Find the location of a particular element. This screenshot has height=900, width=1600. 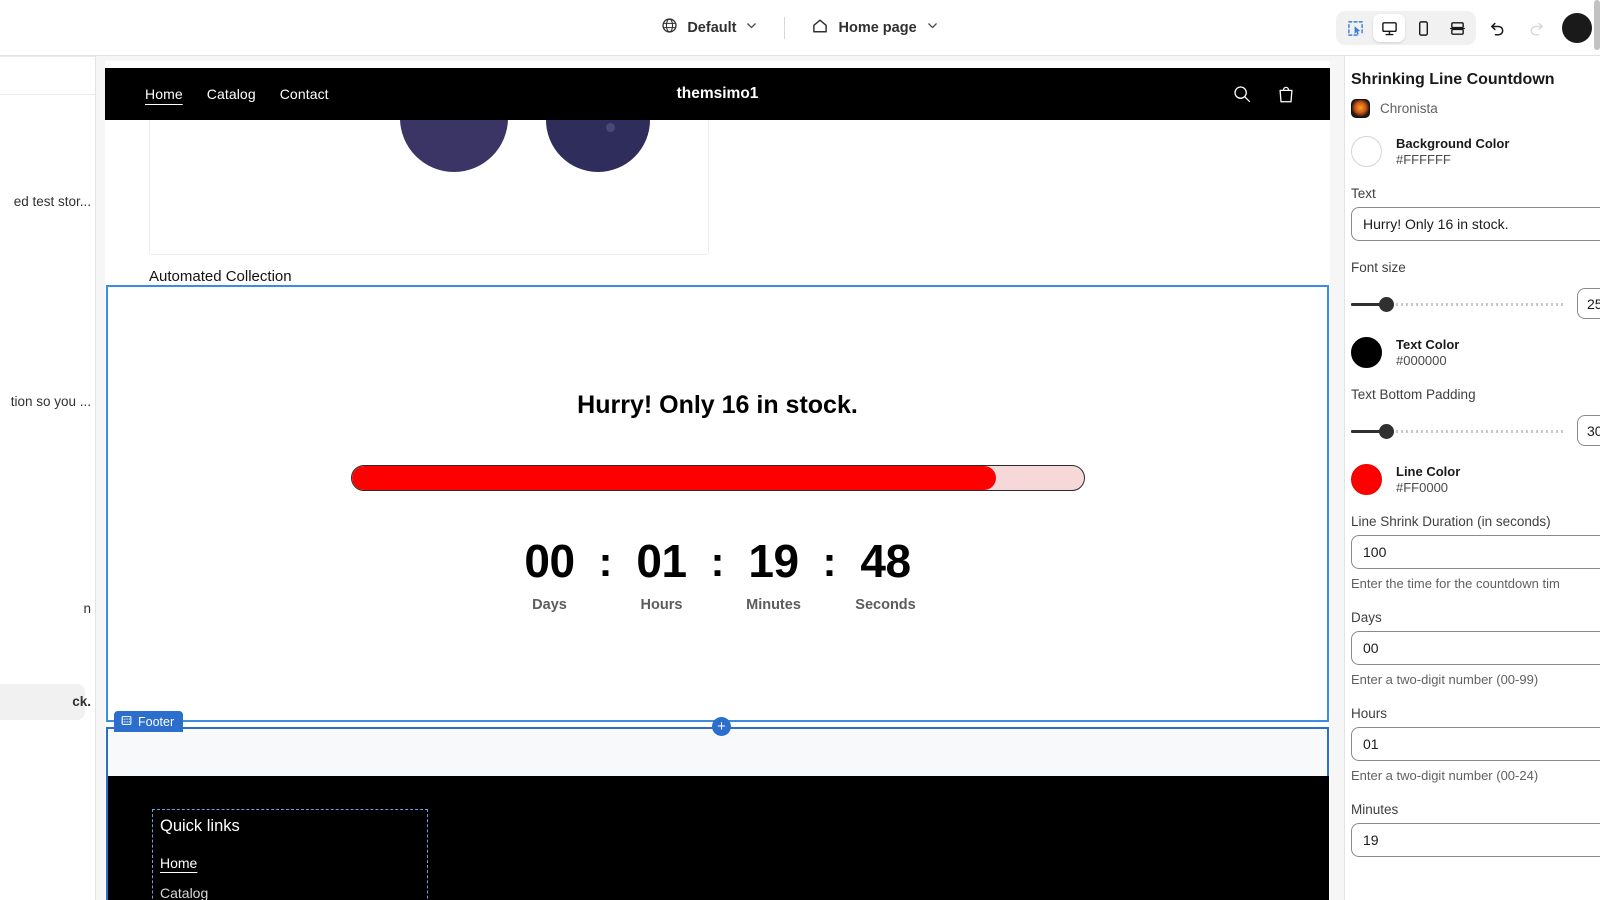

text-color-swatch is located at coordinates (1366, 352).